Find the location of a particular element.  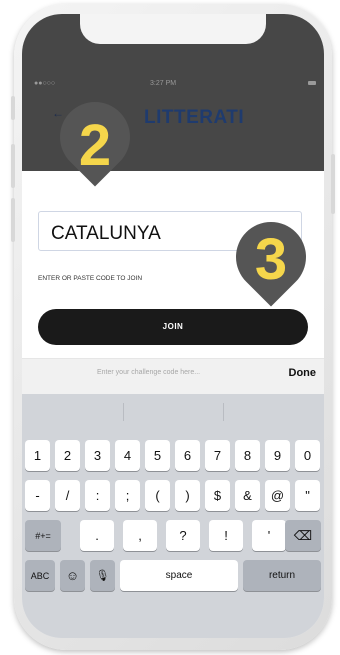

app-title: LITTERATI is located at coordinates (194, 117).